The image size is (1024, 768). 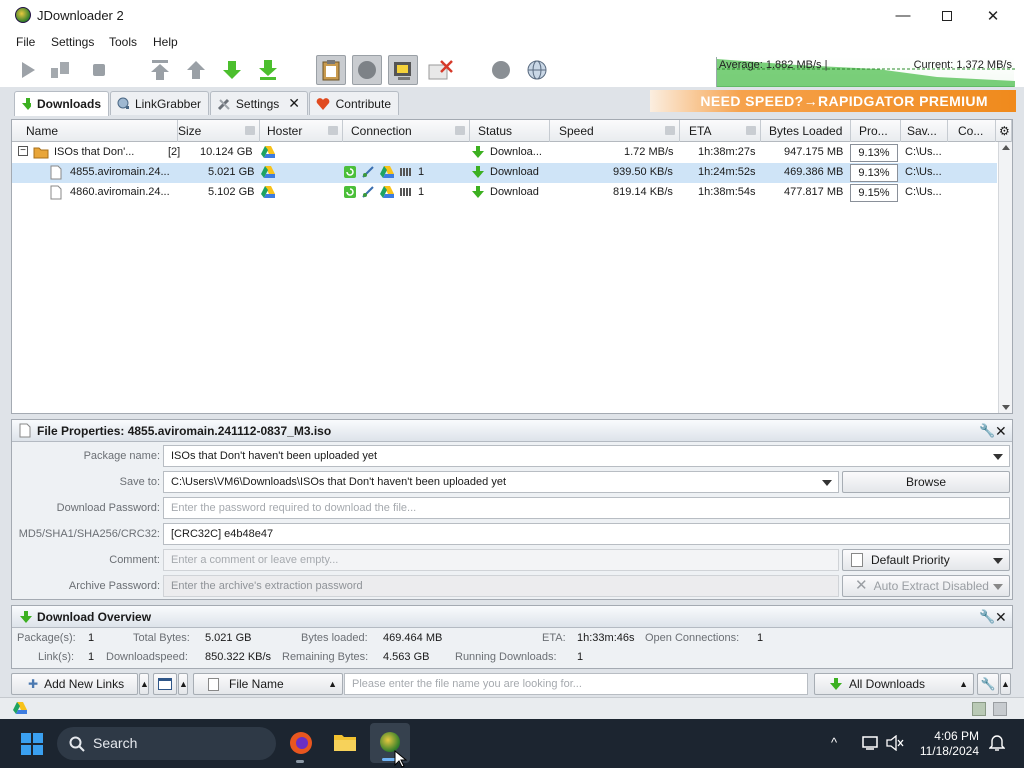 I want to click on auto-reconnect-button, so click(x=367, y=70).